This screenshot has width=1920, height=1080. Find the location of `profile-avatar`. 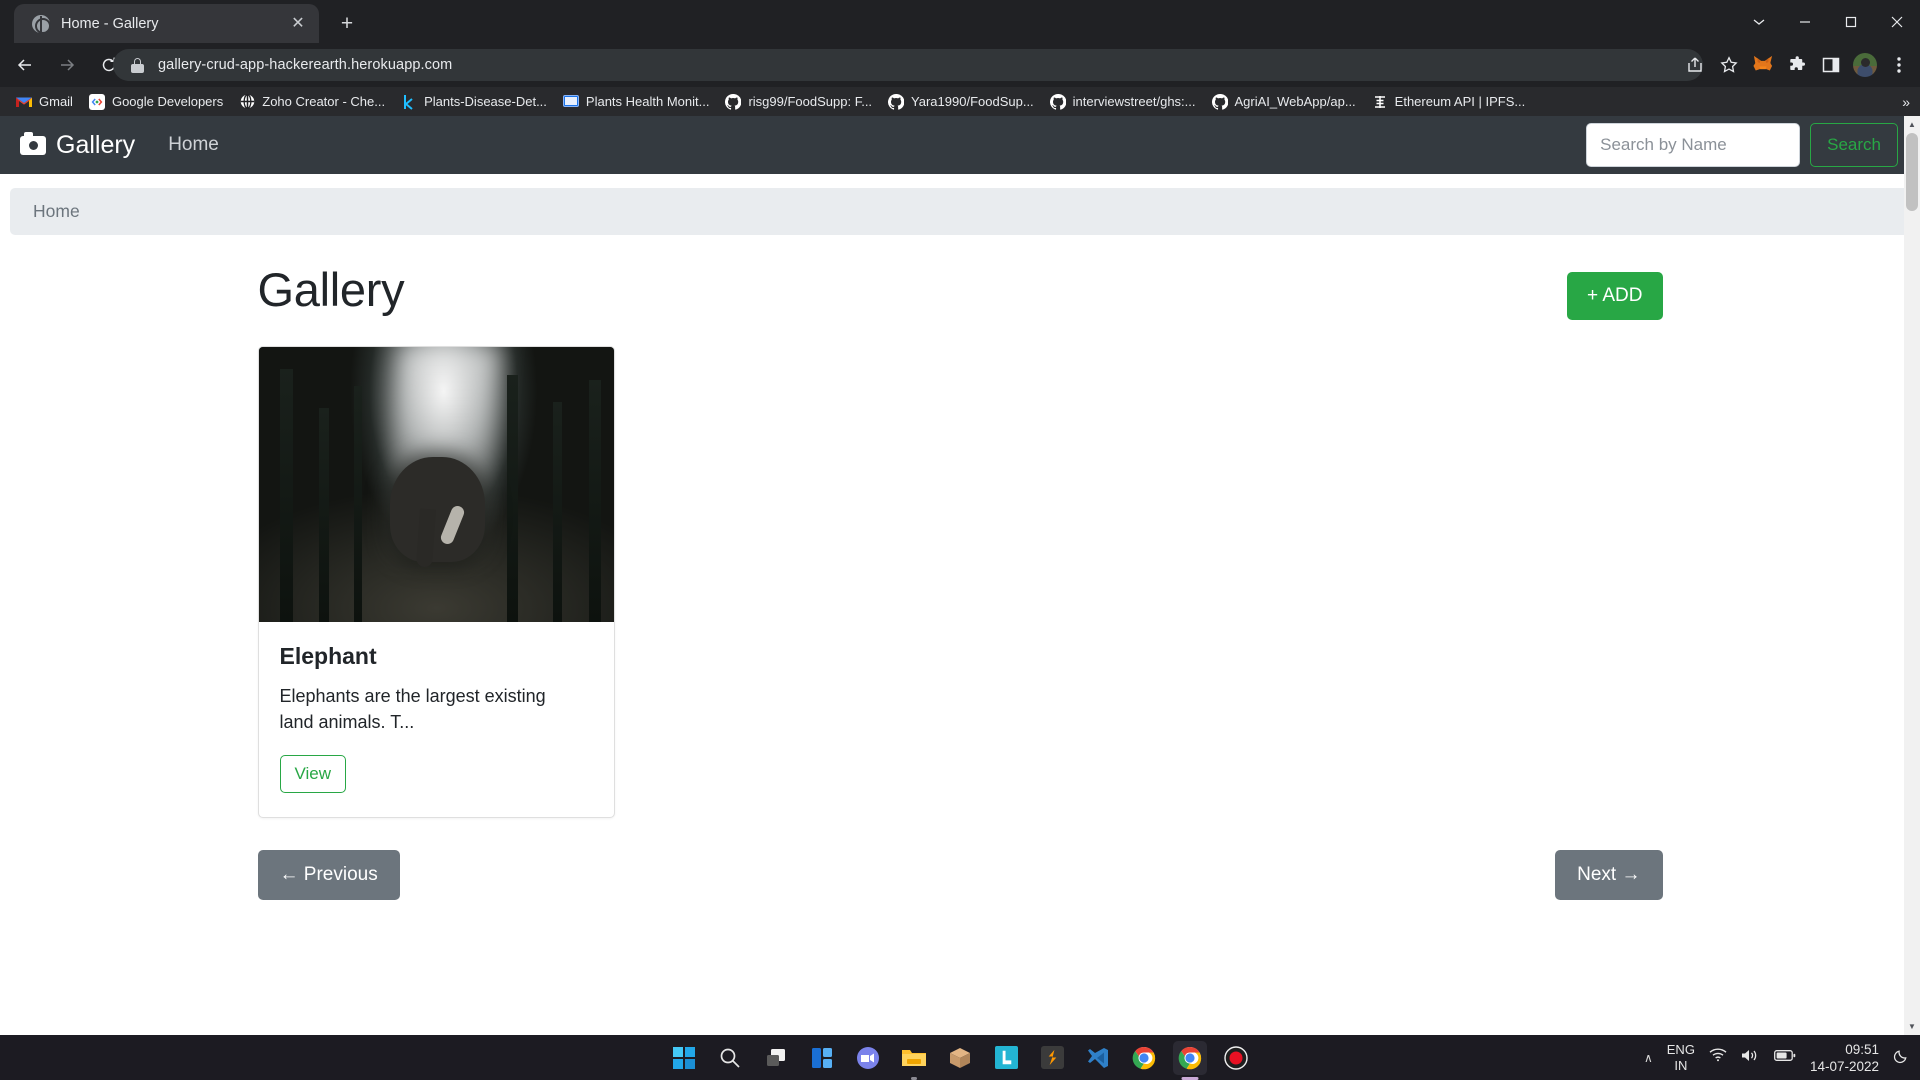

profile-avatar is located at coordinates (1865, 65).